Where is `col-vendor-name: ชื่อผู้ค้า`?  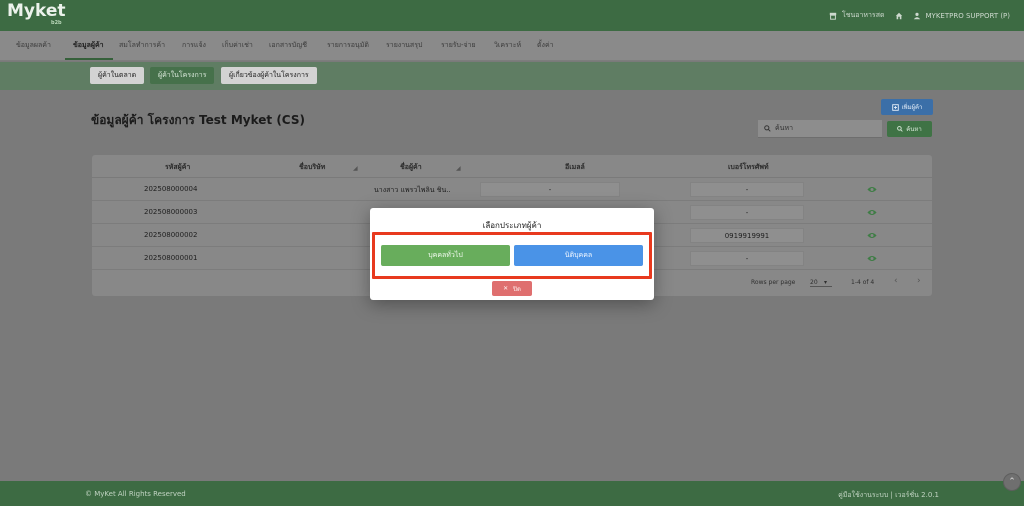 col-vendor-name: ชื่อผู้ค้า is located at coordinates (411, 167).